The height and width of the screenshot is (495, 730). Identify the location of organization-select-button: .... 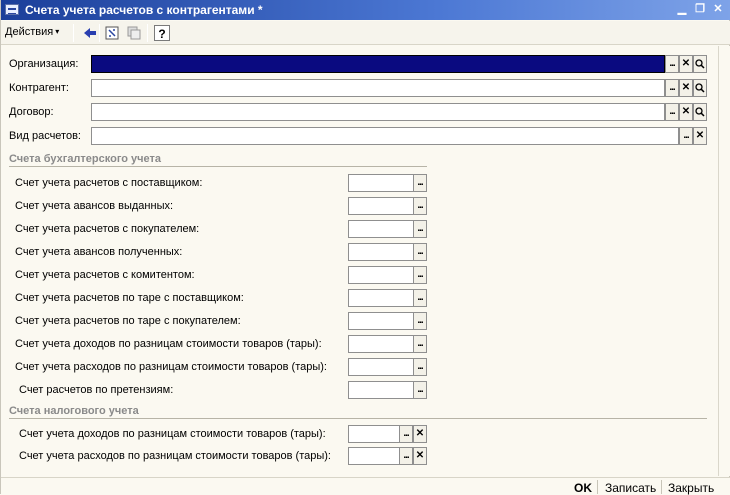
(672, 64).